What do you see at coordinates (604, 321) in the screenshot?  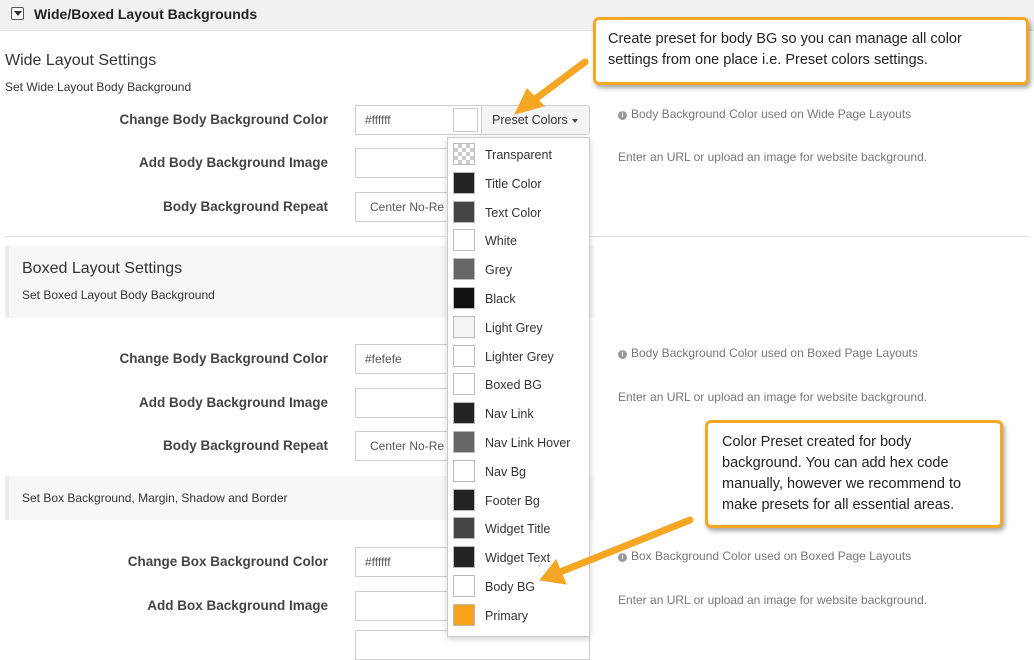 I see `annotation-arrows` at bounding box center [604, 321].